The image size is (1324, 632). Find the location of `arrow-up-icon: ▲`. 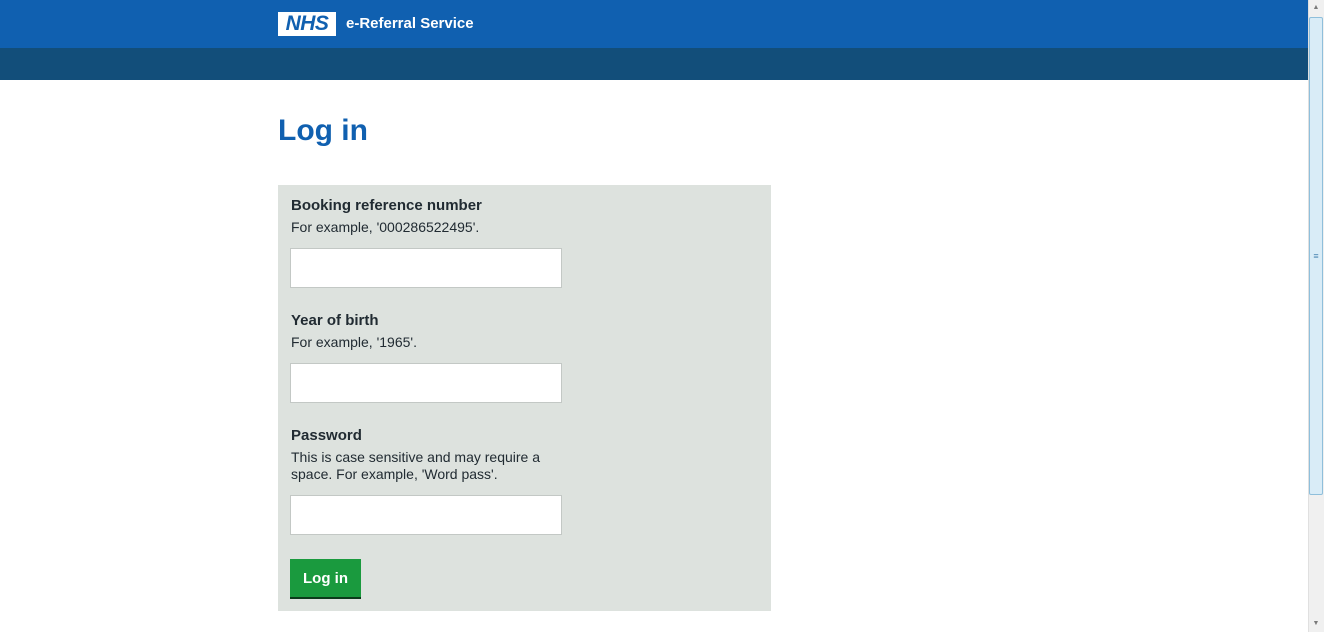

arrow-up-icon: ▲ is located at coordinates (1316, 8).